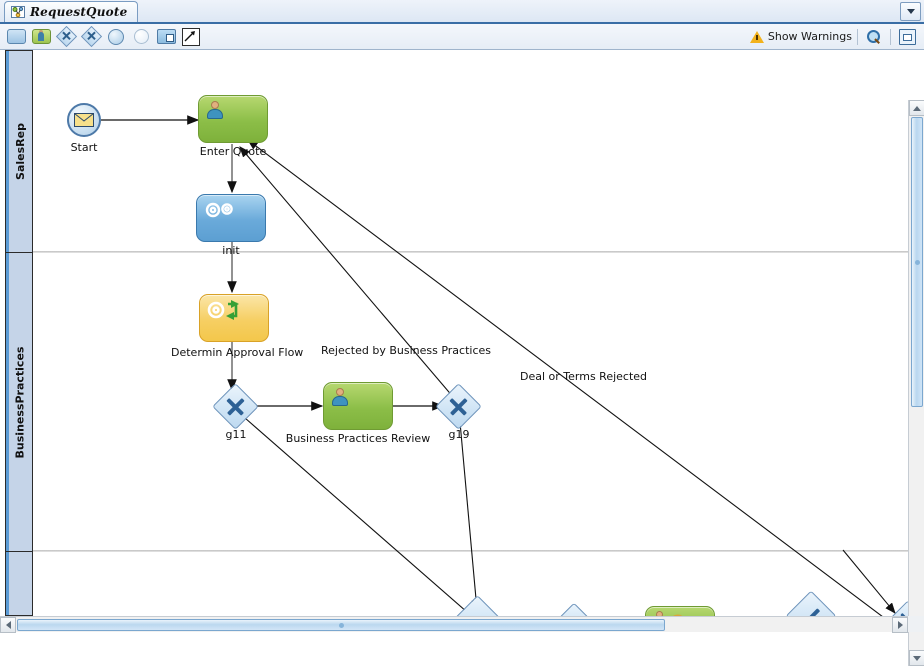 This screenshot has width=924, height=666. I want to click on process-diagram-icon, so click(18, 12).